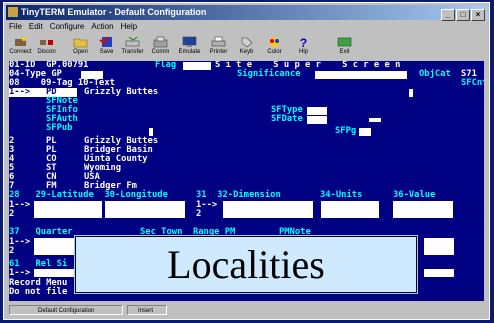 This screenshot has height=323, width=494. Describe the element at coordinates (344, 42) in the screenshot. I see `exit-icon` at that location.